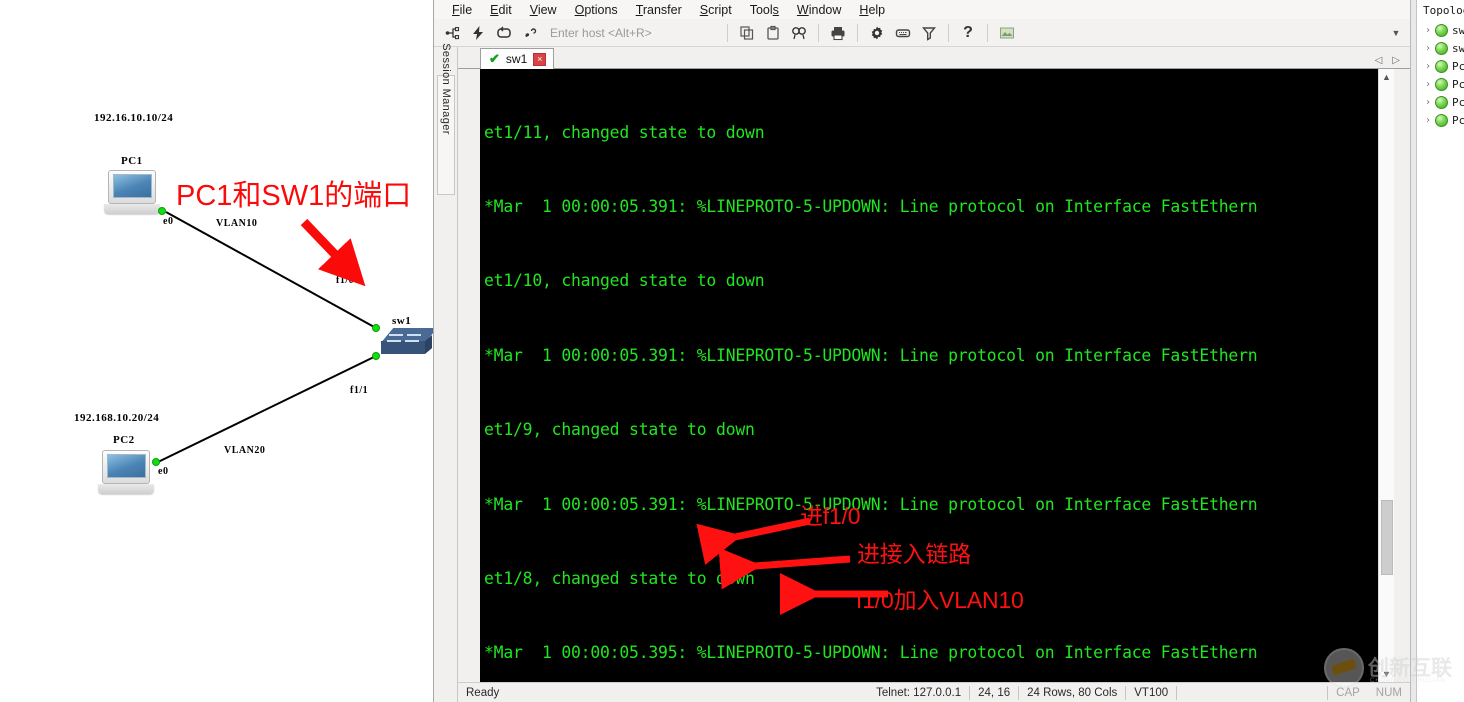  What do you see at coordinates (462, 10) in the screenshot?
I see `menu-item-file: FFileile` at bounding box center [462, 10].